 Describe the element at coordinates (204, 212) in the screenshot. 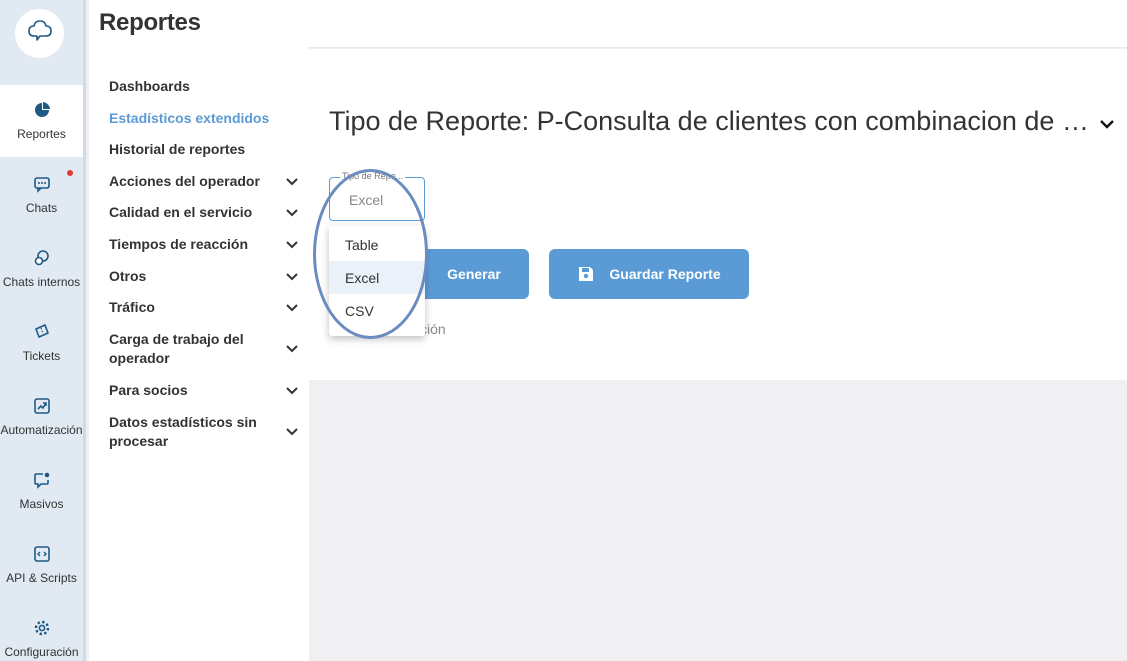

I see `sidebar-item-calidad-servicio: Calidad en el servicio` at that location.